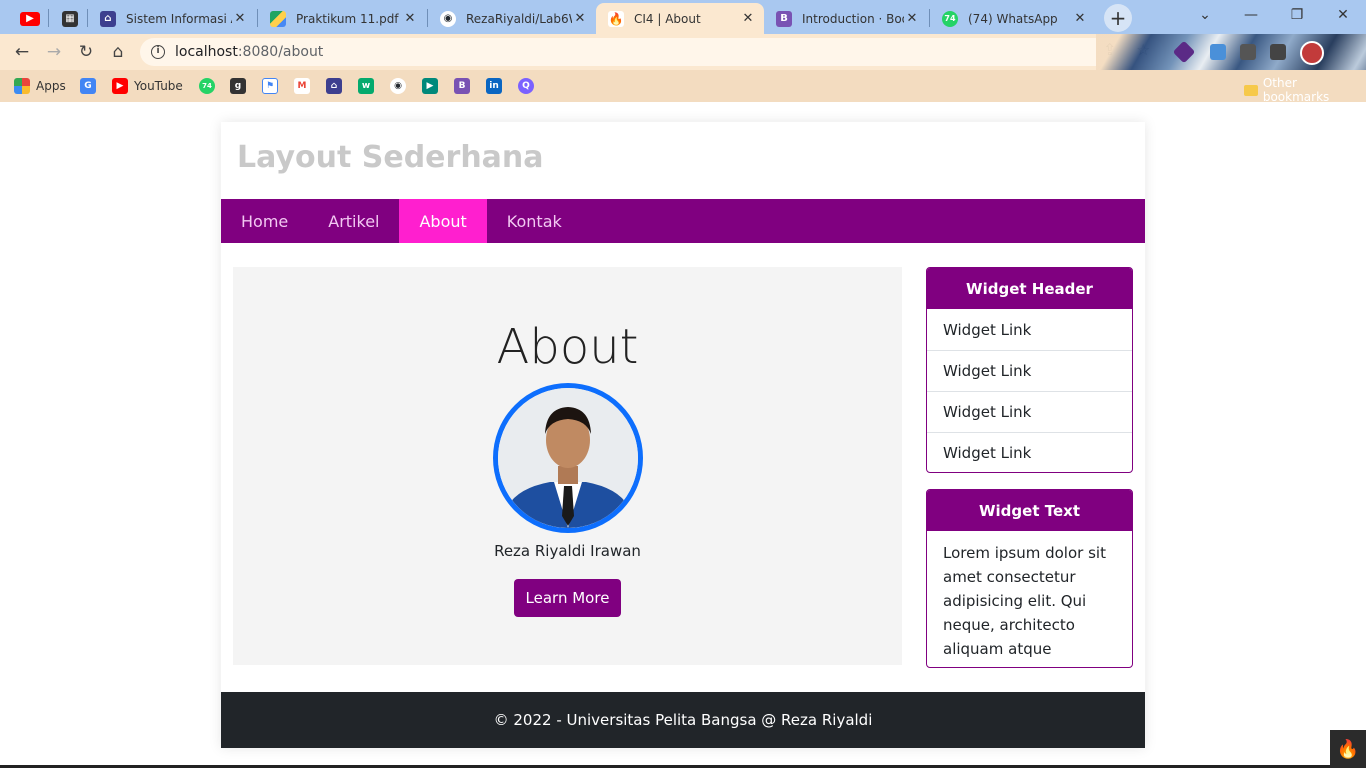 This screenshot has width=1366, height=768. I want to click on widget-header: Widget Header, so click(1029, 288).